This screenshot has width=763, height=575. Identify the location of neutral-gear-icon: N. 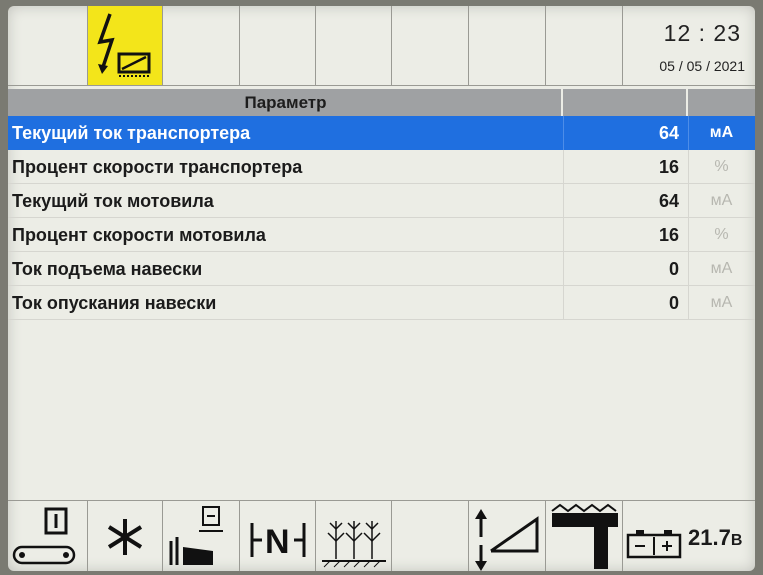
(278, 542).